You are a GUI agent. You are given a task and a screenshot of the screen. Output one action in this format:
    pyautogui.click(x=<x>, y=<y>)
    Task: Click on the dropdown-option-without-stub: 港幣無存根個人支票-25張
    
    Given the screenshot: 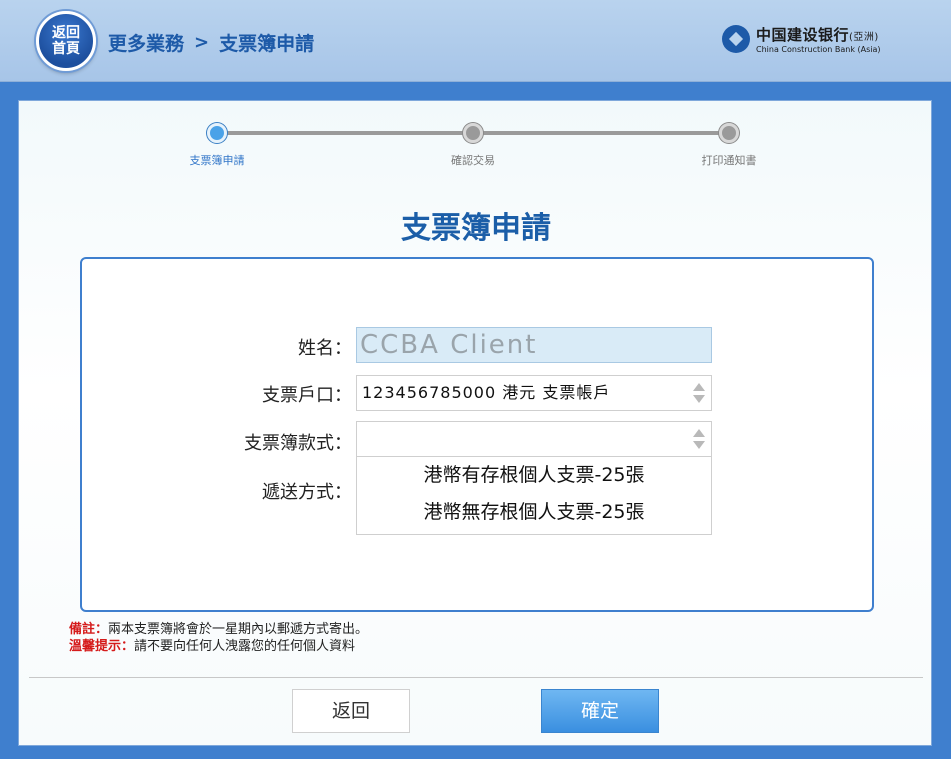 What is the action you would take?
    pyautogui.click(x=534, y=512)
    